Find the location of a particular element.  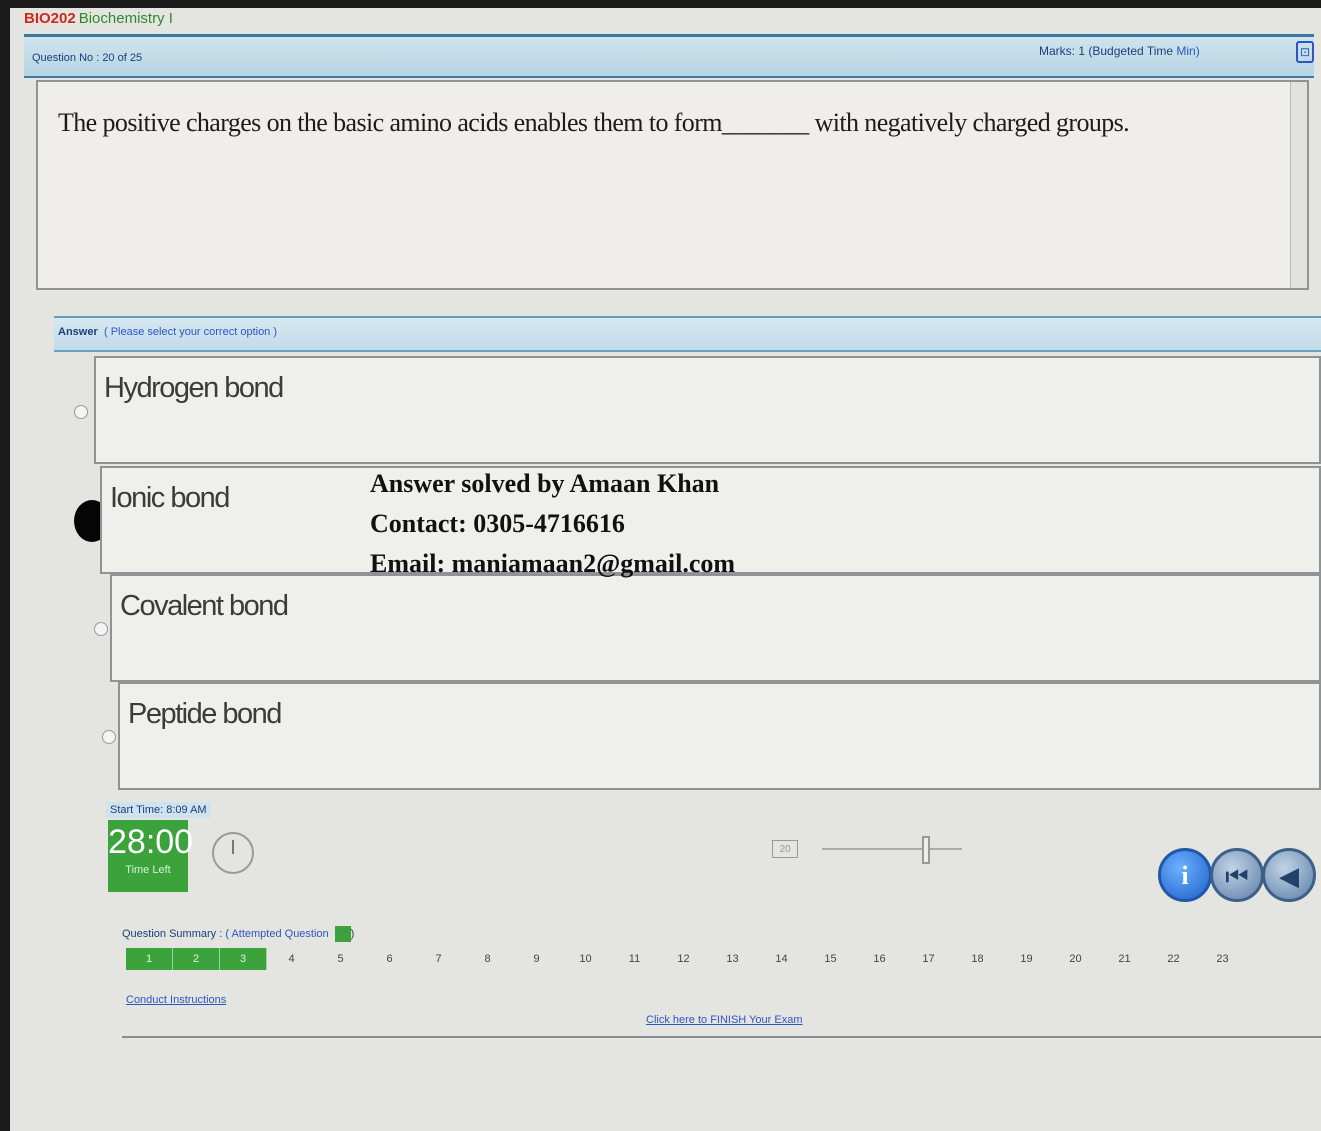

time-left-label: Time Left is located at coordinates (148, 870).